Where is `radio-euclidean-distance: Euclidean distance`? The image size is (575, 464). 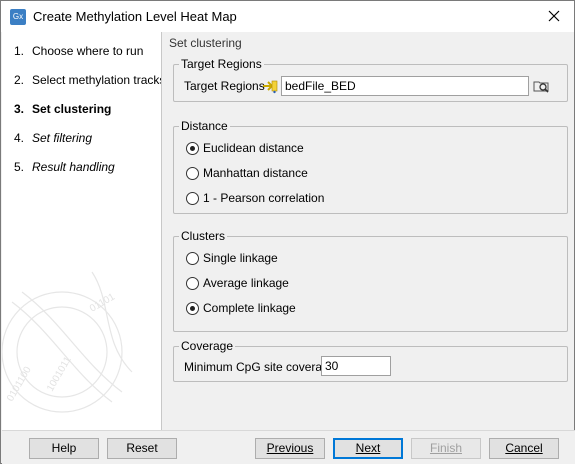
radio-euclidean-distance: Euclidean distance is located at coordinates (245, 148).